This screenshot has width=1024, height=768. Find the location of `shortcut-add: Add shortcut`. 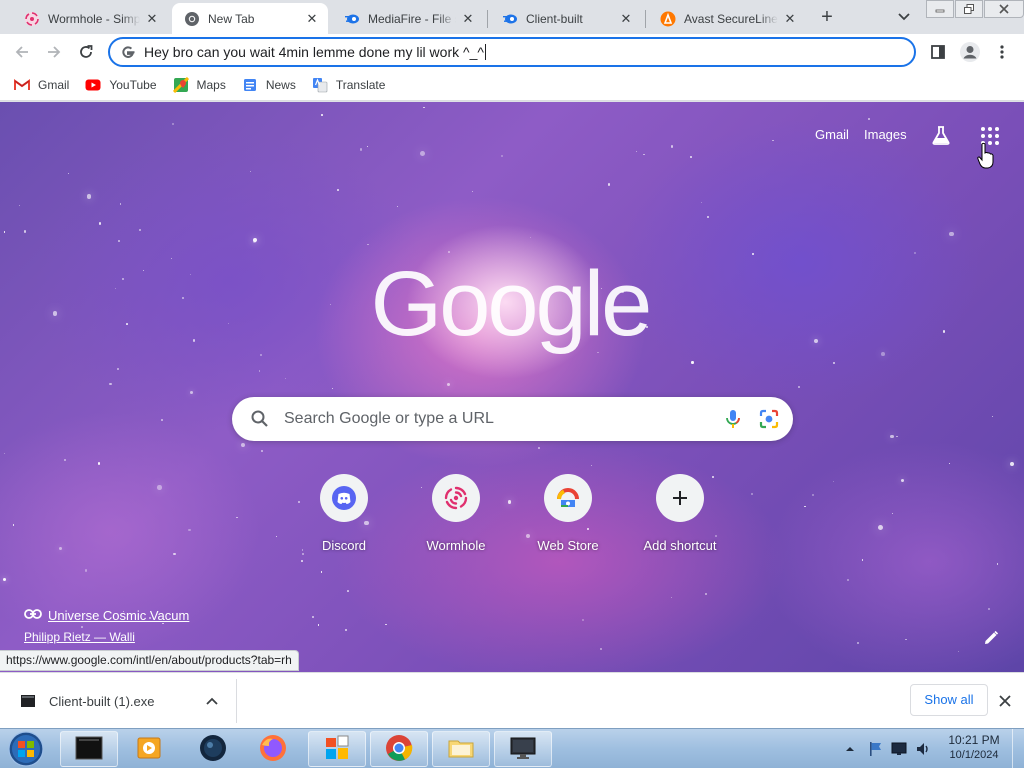

shortcut-add: Add shortcut is located at coordinates (680, 516).